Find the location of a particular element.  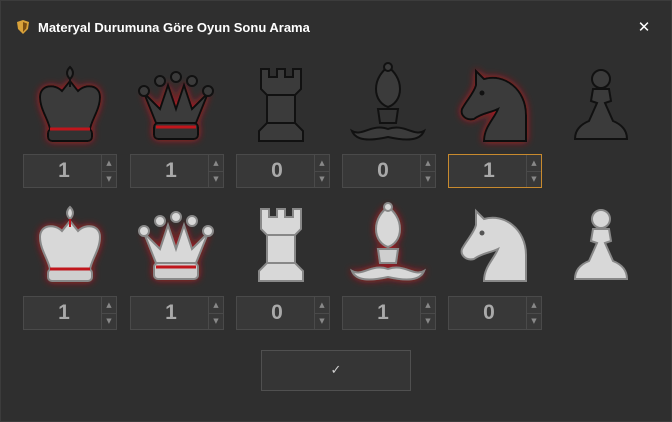

black-pawn-icon is located at coordinates (601, 105).